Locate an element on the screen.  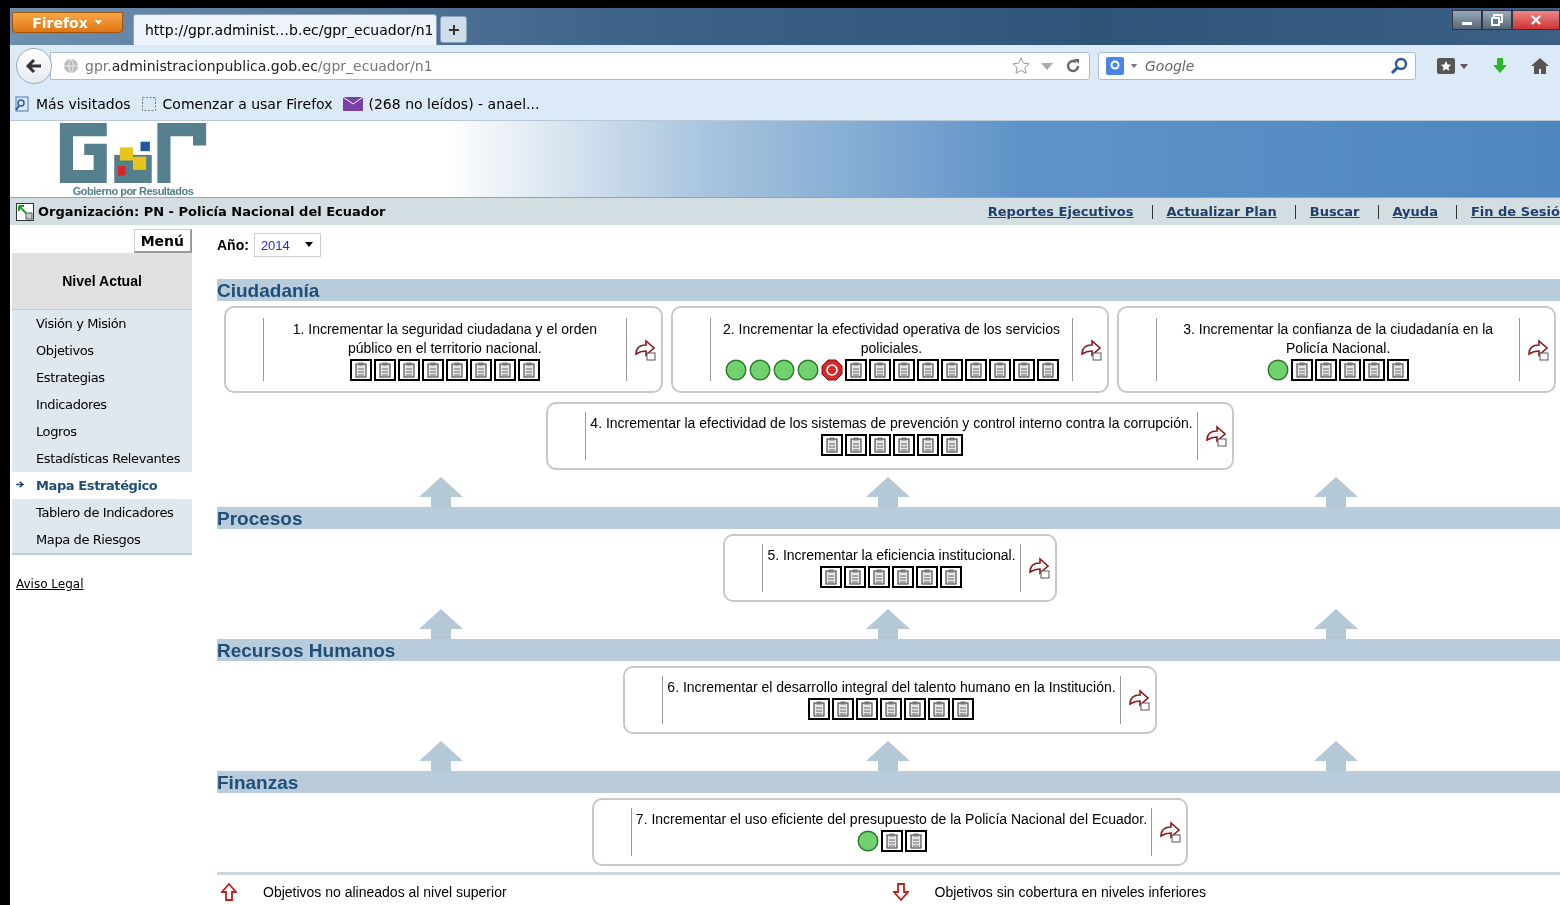
objective-card: 1. Incrementar la seguridad ciudadana y el orden público en el territorio nacional. is located at coordinates (443, 349).